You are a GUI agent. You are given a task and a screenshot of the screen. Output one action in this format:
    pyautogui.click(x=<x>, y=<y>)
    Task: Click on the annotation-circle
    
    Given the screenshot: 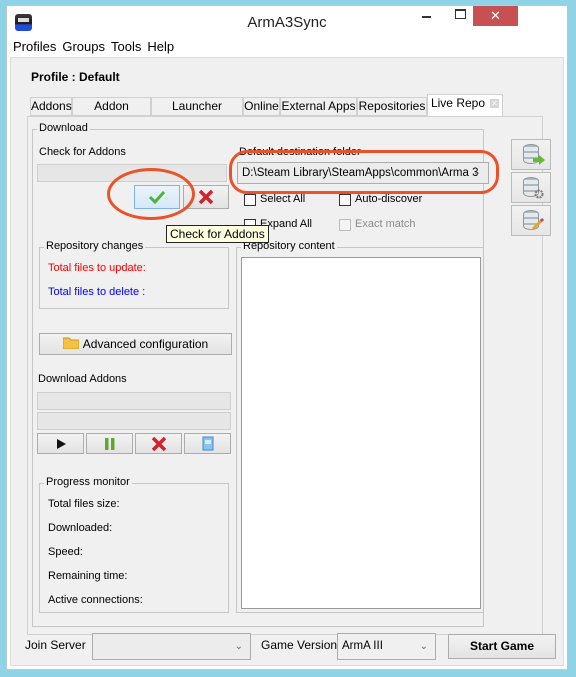 What is the action you would take?
    pyautogui.click(x=151, y=194)
    